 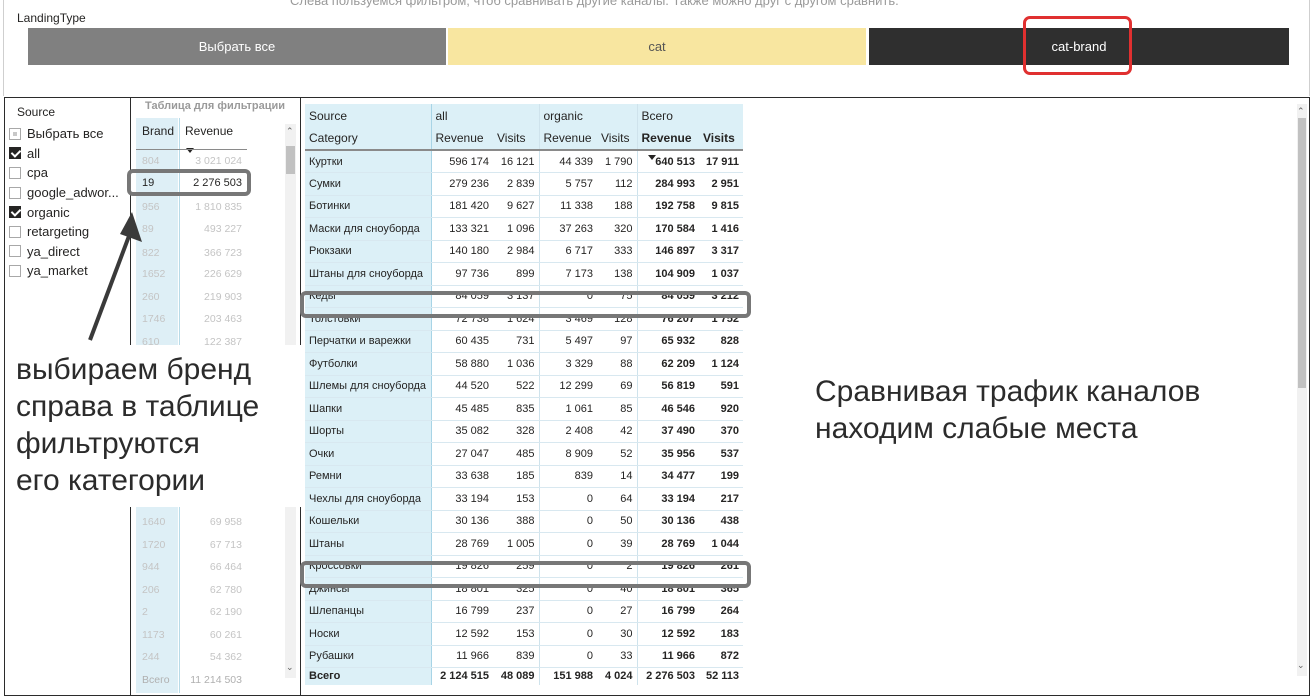 I want to click on matrix-row: Чехлы для сноуборда 33 194 153 0 64 33 194 217, so click(x=524, y=499).